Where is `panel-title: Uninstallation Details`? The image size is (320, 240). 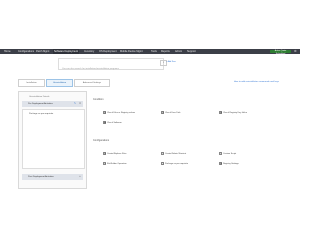
panel-title: Uninstallation Details is located at coordinates (39, 97).